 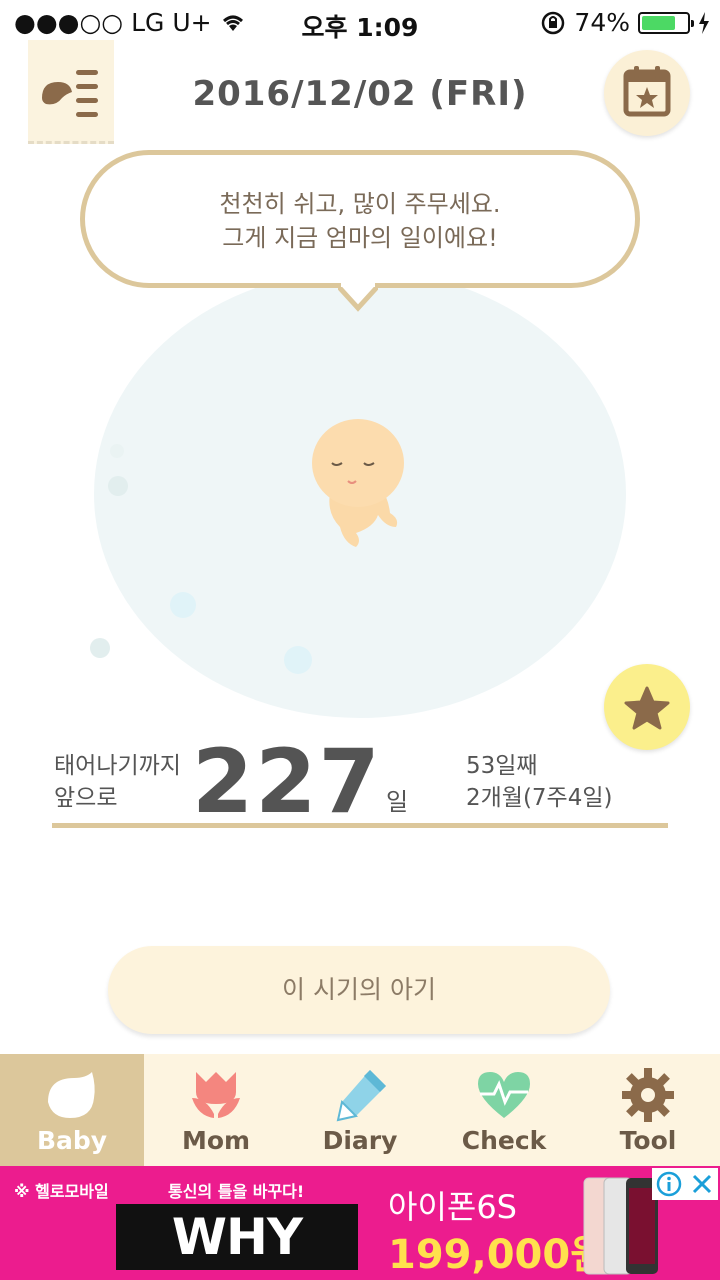 What do you see at coordinates (504, 1095) in the screenshot?
I see `heart-pulse-icon` at bounding box center [504, 1095].